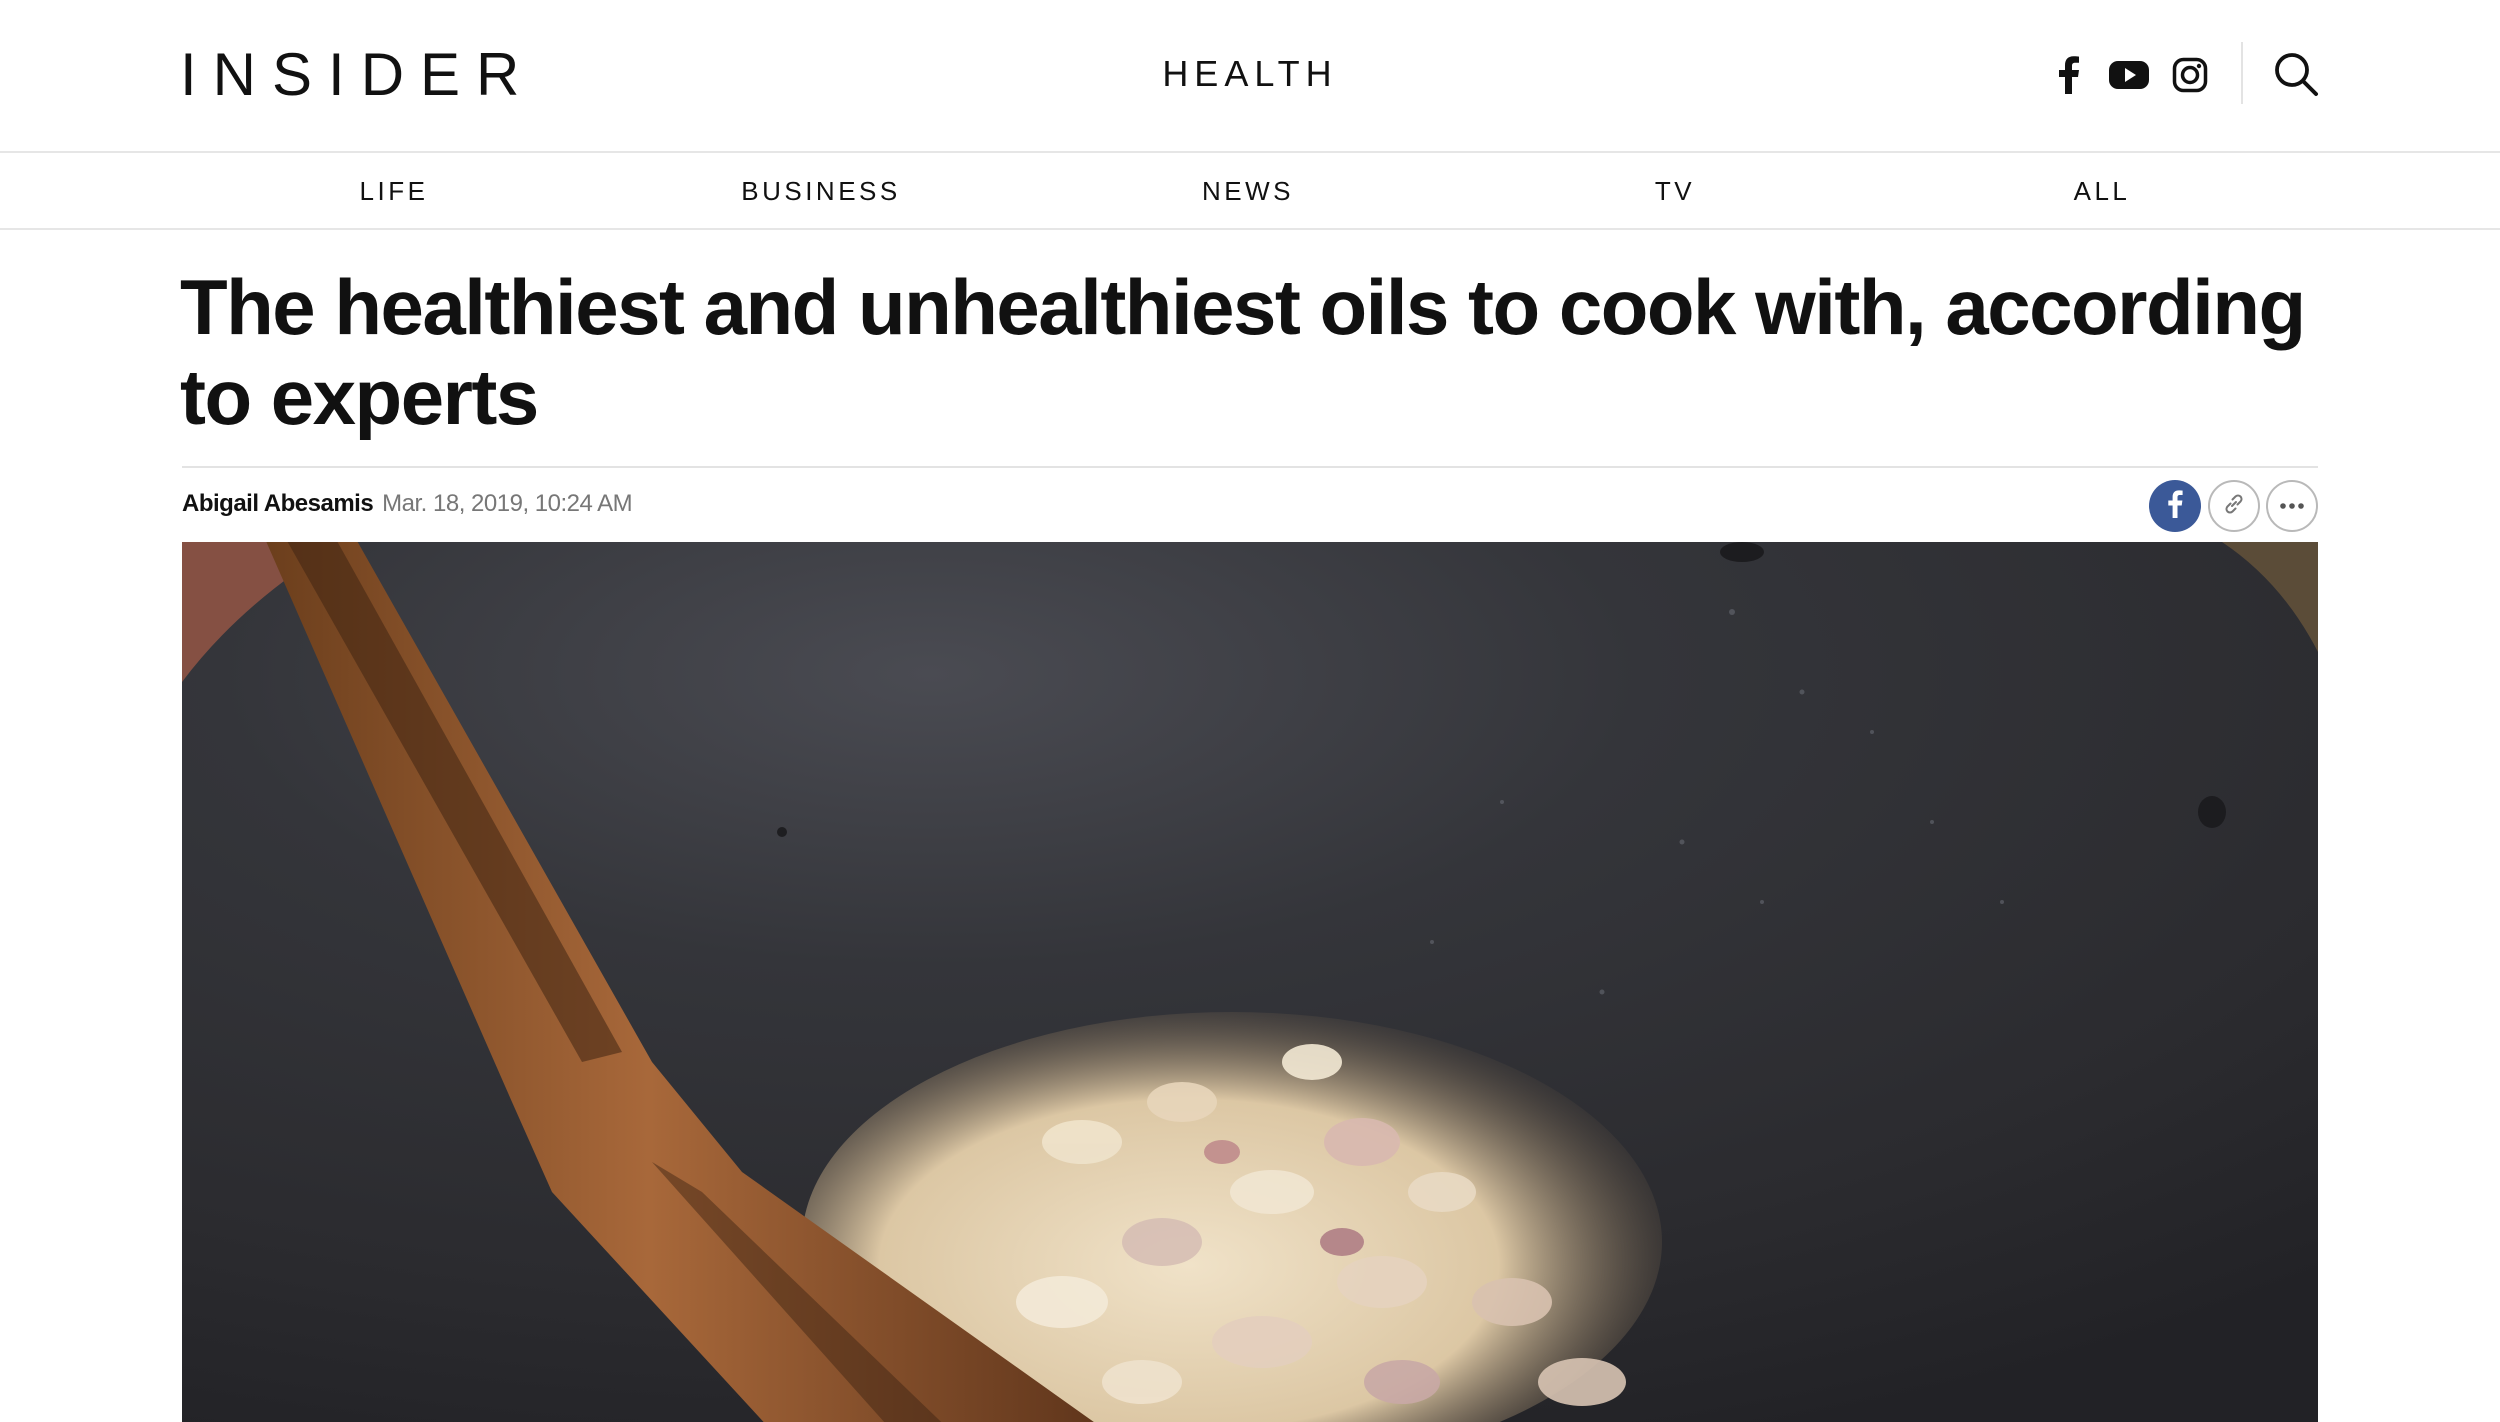  Describe the element at coordinates (1675, 191) in the screenshot. I see `nav-item-tv: TV` at that location.